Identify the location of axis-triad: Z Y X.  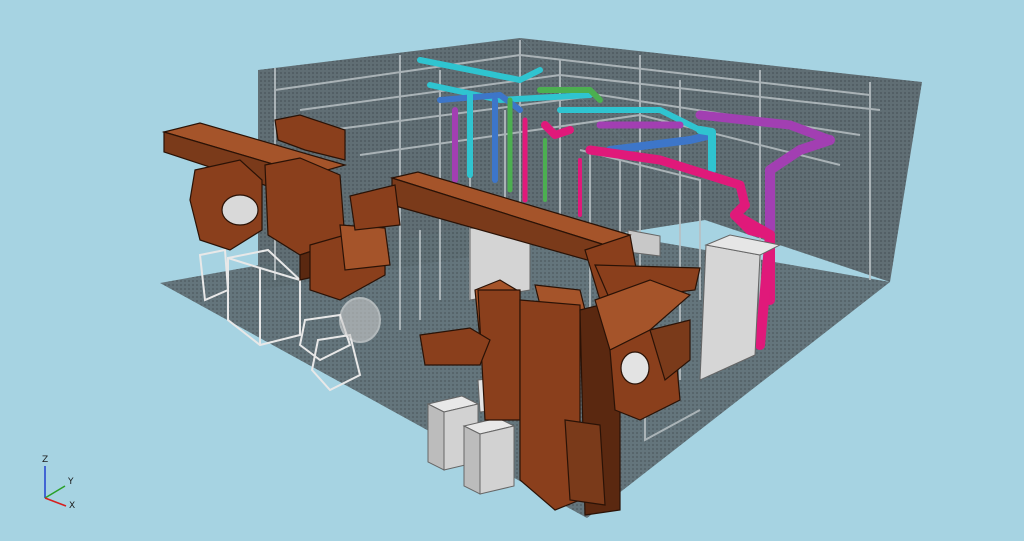
(58, 483).